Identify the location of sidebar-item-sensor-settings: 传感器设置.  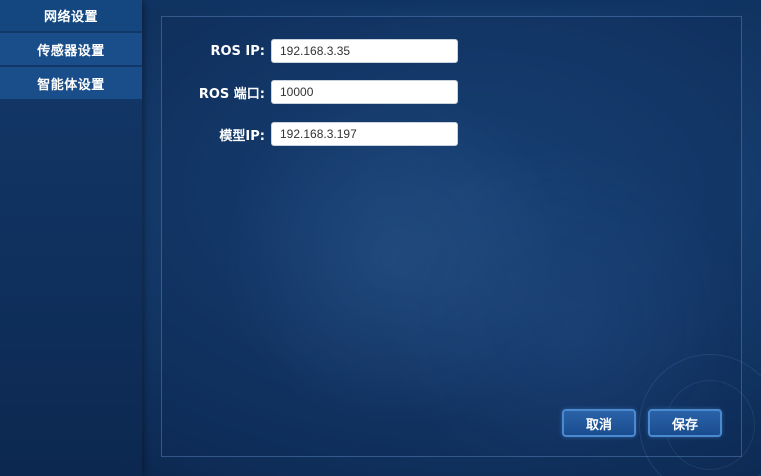
(71, 49).